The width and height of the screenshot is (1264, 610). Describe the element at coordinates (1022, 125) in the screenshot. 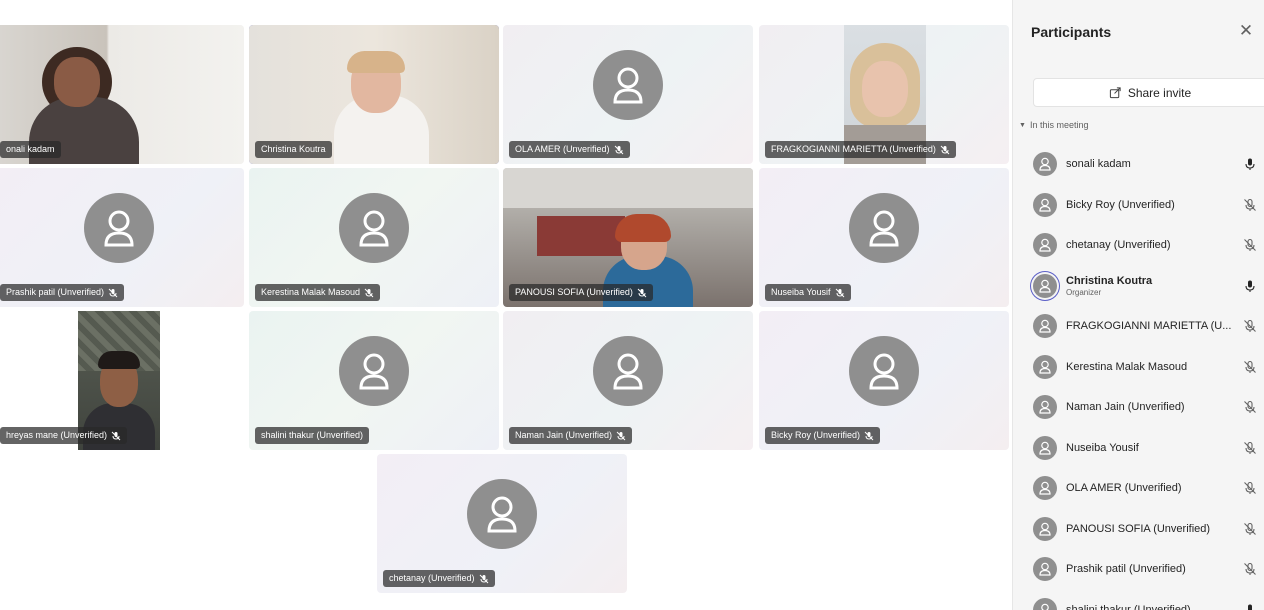

I see `caret-down-icon: ▼` at that location.